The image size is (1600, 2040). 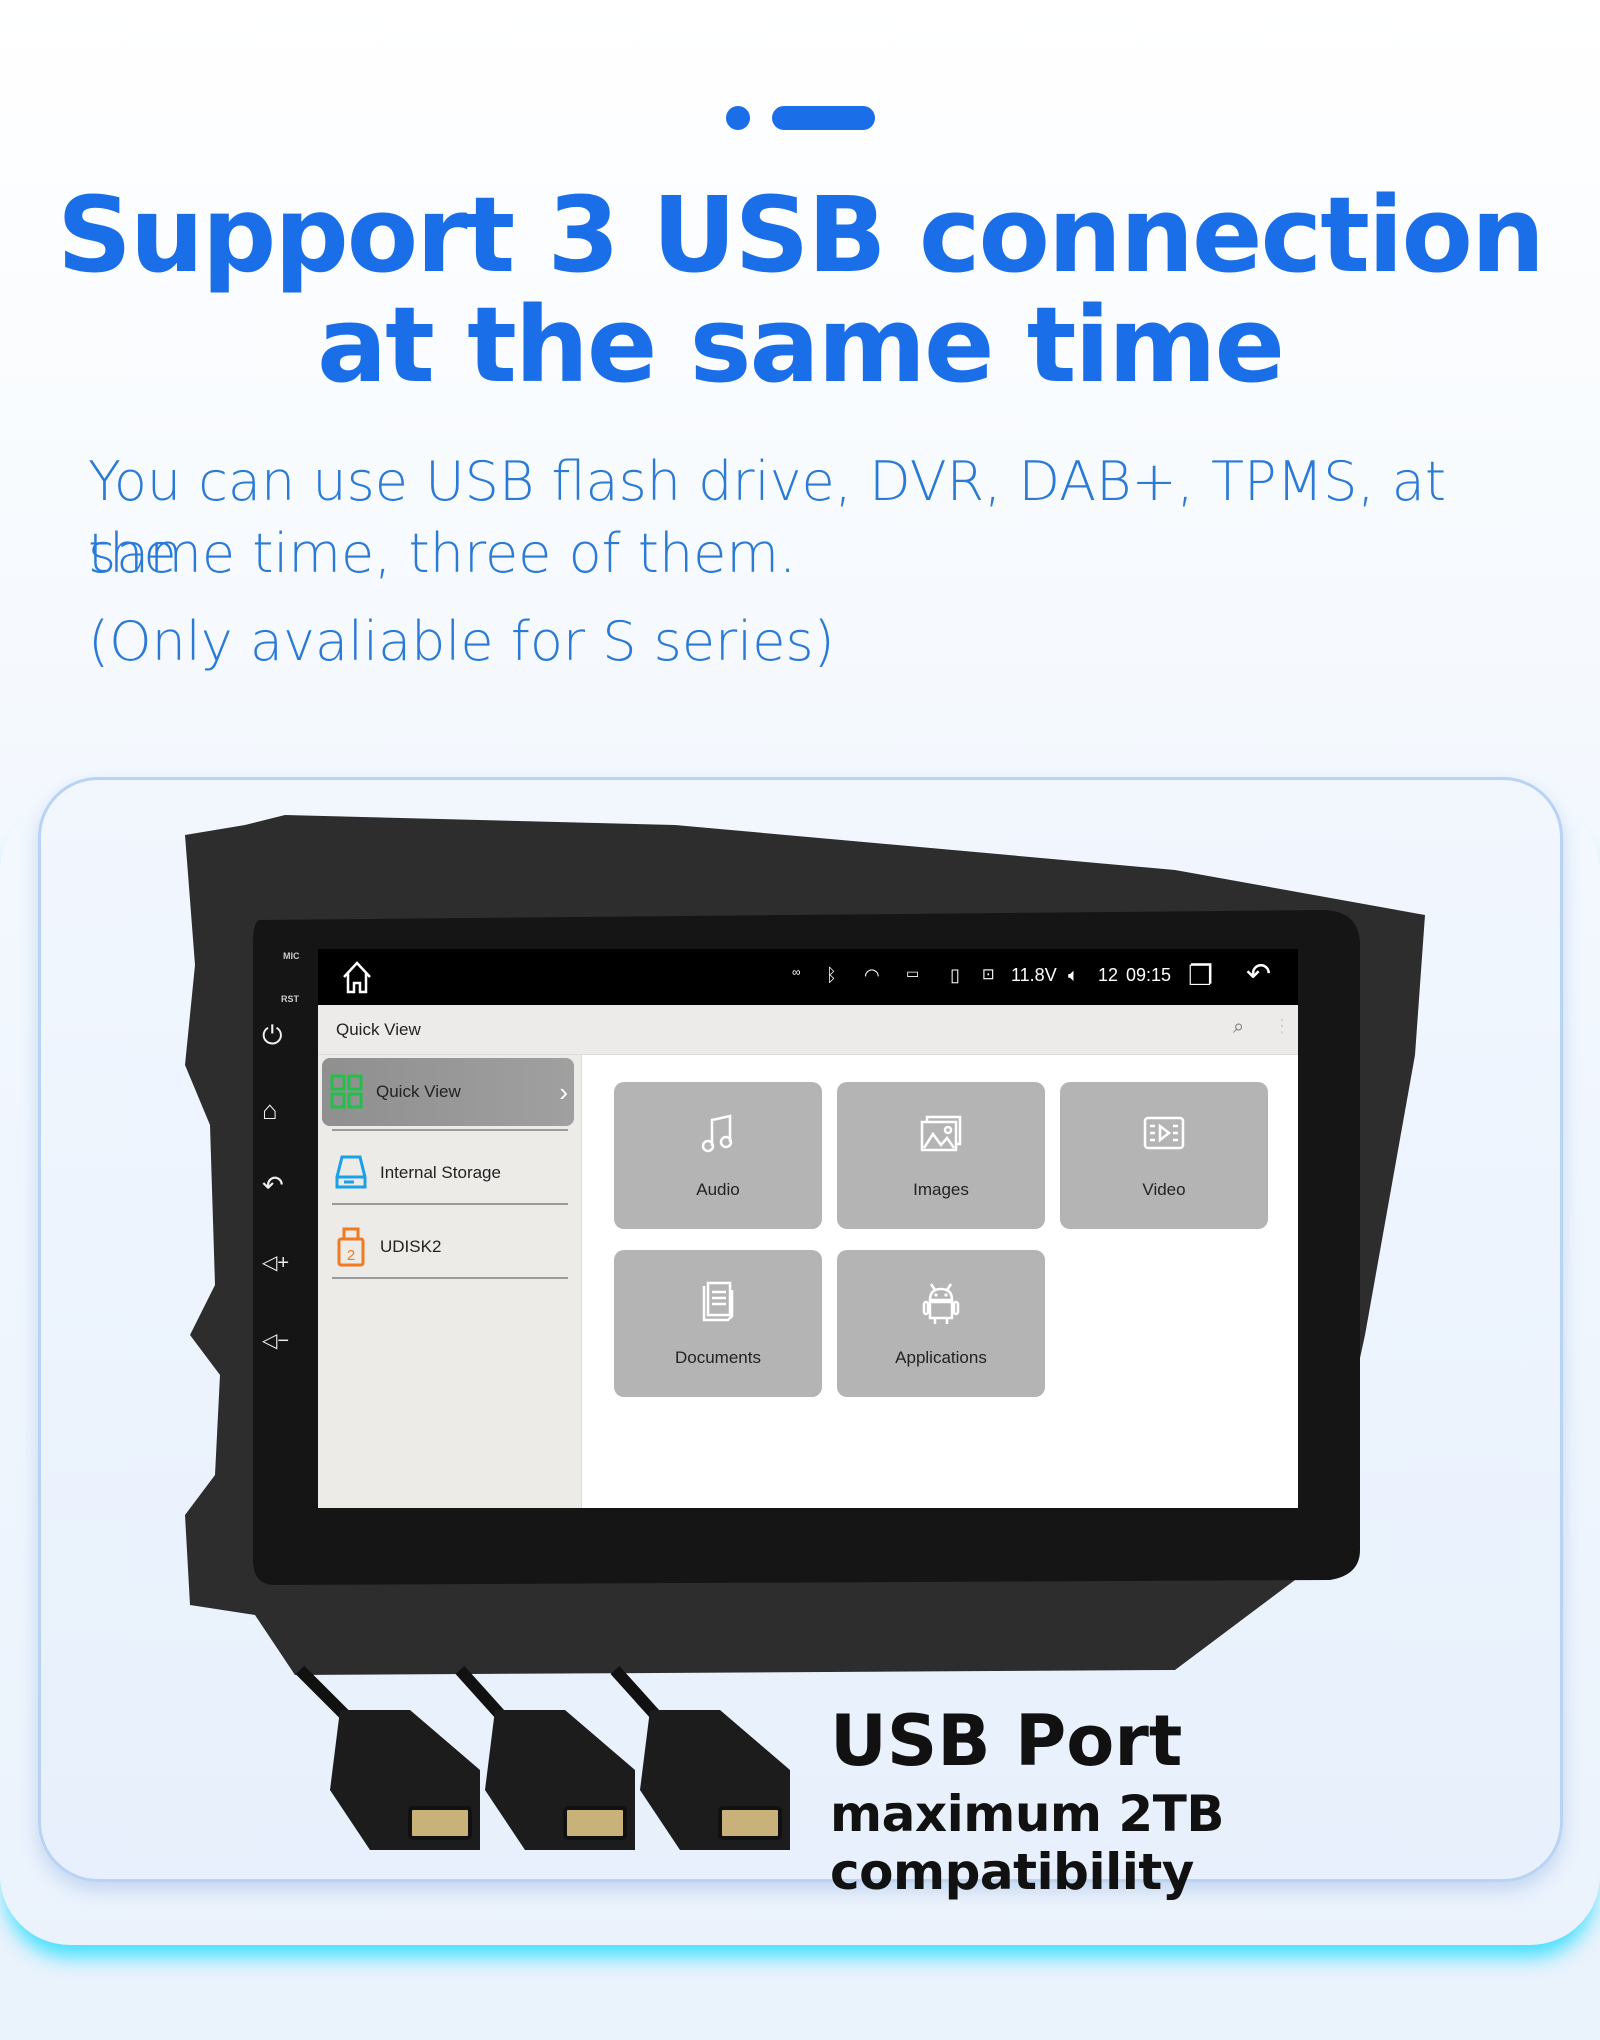 What do you see at coordinates (1200, 975) in the screenshot?
I see `recent-apps-icon: ❐` at bounding box center [1200, 975].